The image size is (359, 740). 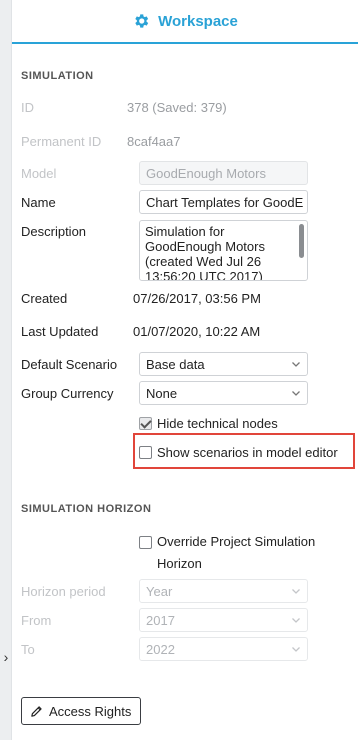 What do you see at coordinates (54, 231) in the screenshot?
I see `description-label: Description` at bounding box center [54, 231].